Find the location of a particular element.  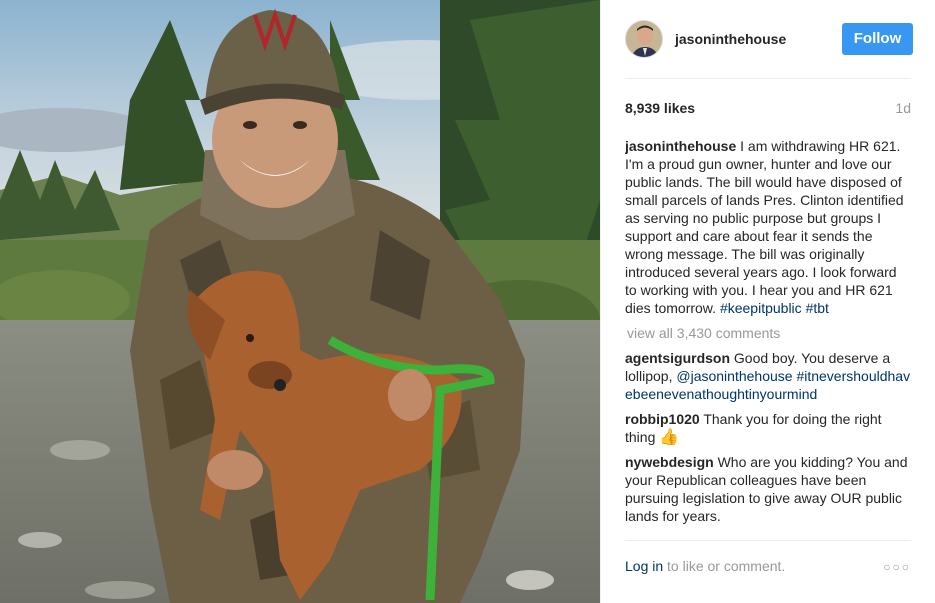

comment-username: robbip1020 is located at coordinates (662, 419).